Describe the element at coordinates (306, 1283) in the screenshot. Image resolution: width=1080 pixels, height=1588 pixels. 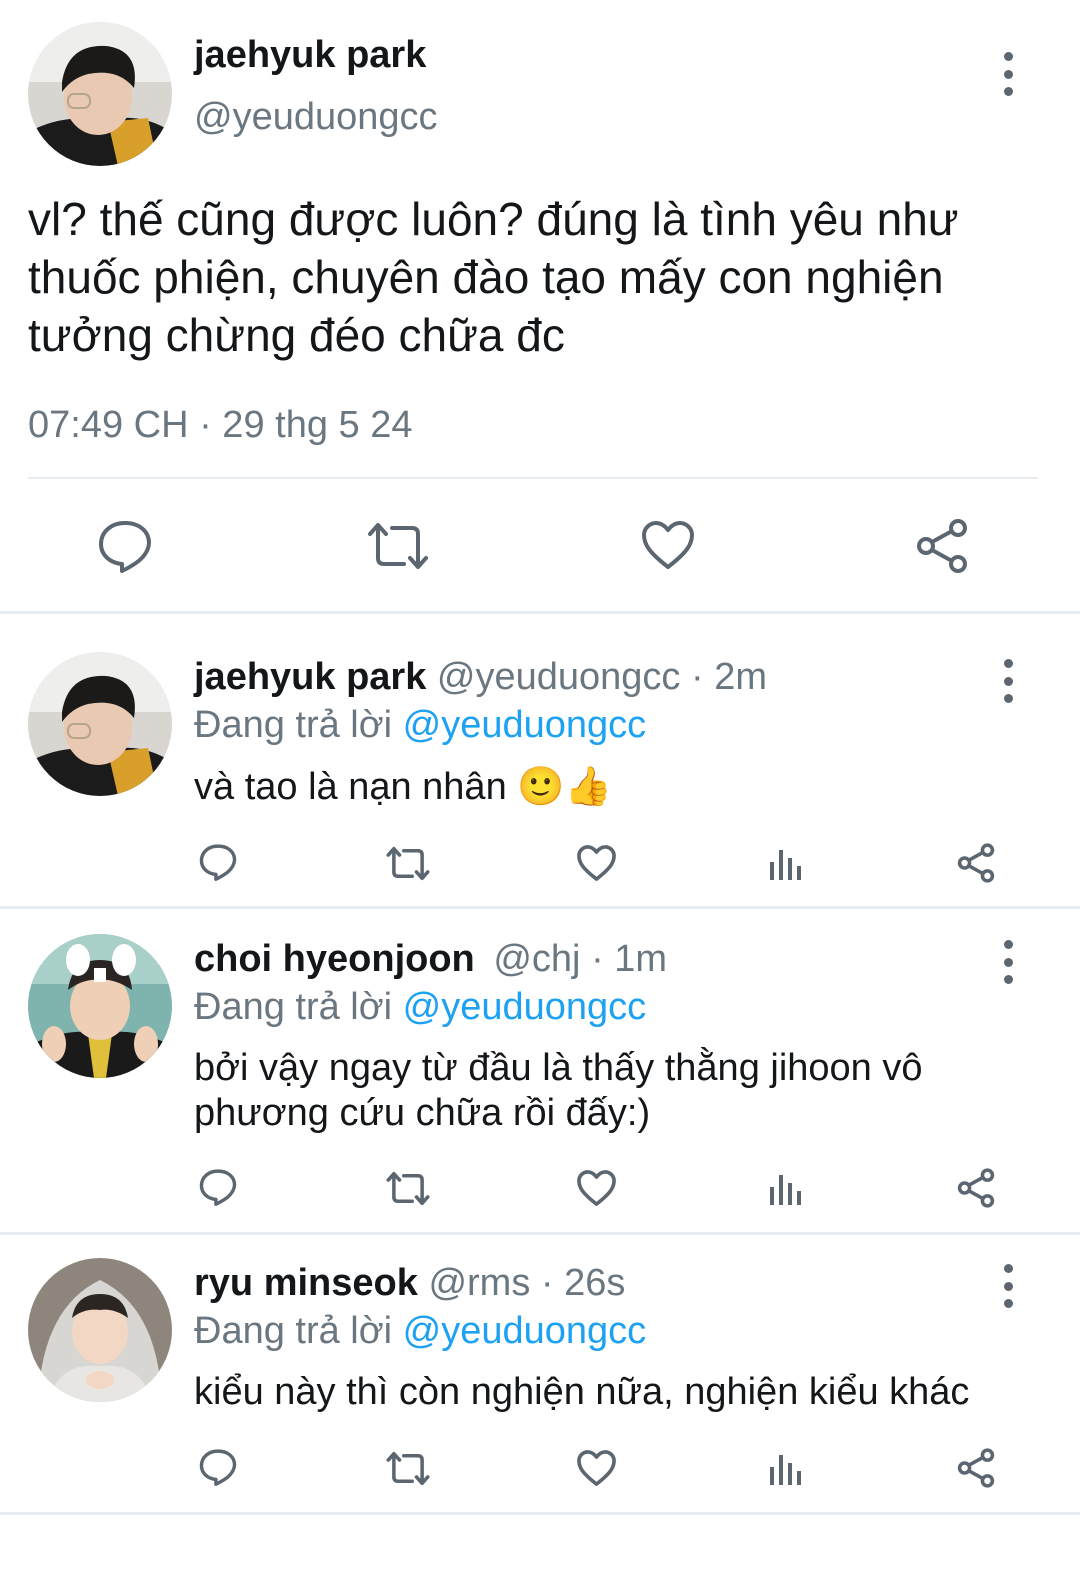
I see `reply-author-name: ryu minseok` at that location.